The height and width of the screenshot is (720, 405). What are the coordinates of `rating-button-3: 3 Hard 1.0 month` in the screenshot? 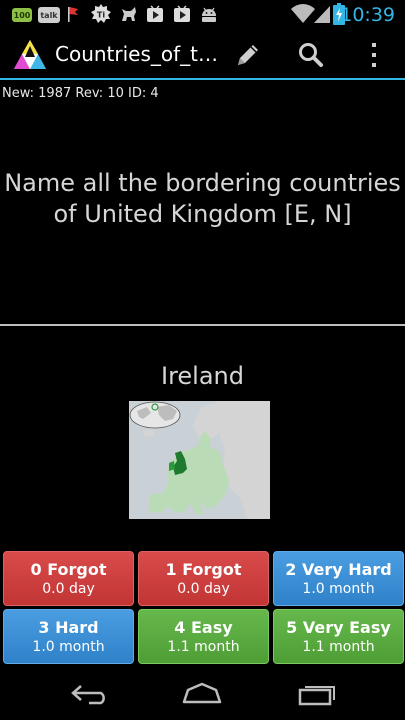 It's located at (68, 636).